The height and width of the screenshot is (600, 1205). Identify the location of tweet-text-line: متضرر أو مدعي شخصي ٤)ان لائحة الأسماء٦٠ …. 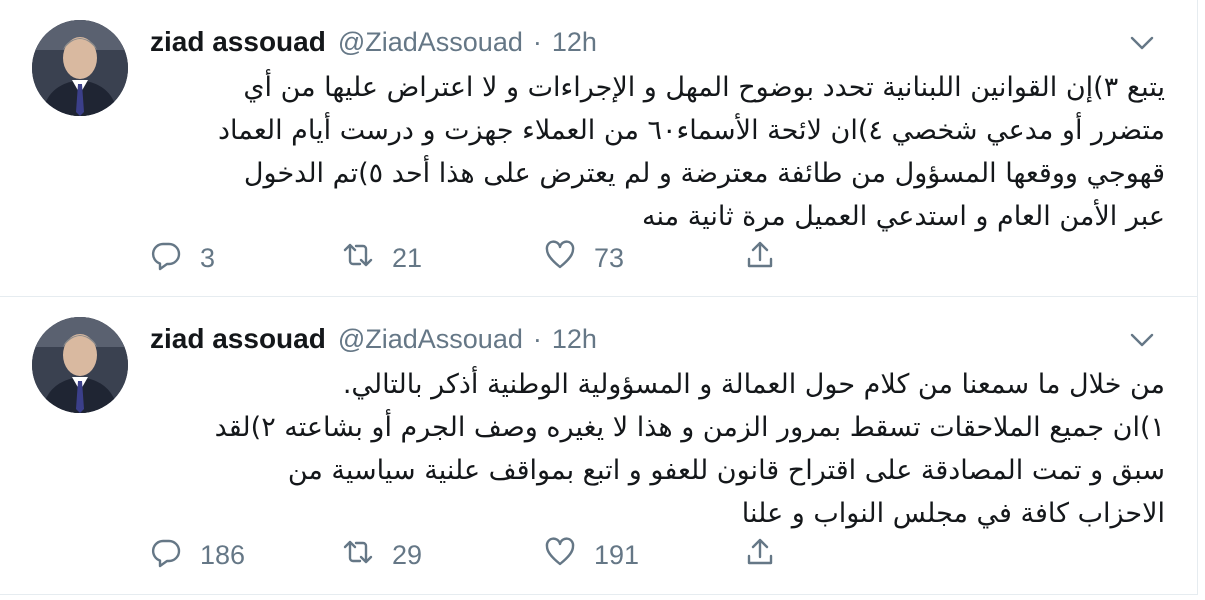
(691, 130).